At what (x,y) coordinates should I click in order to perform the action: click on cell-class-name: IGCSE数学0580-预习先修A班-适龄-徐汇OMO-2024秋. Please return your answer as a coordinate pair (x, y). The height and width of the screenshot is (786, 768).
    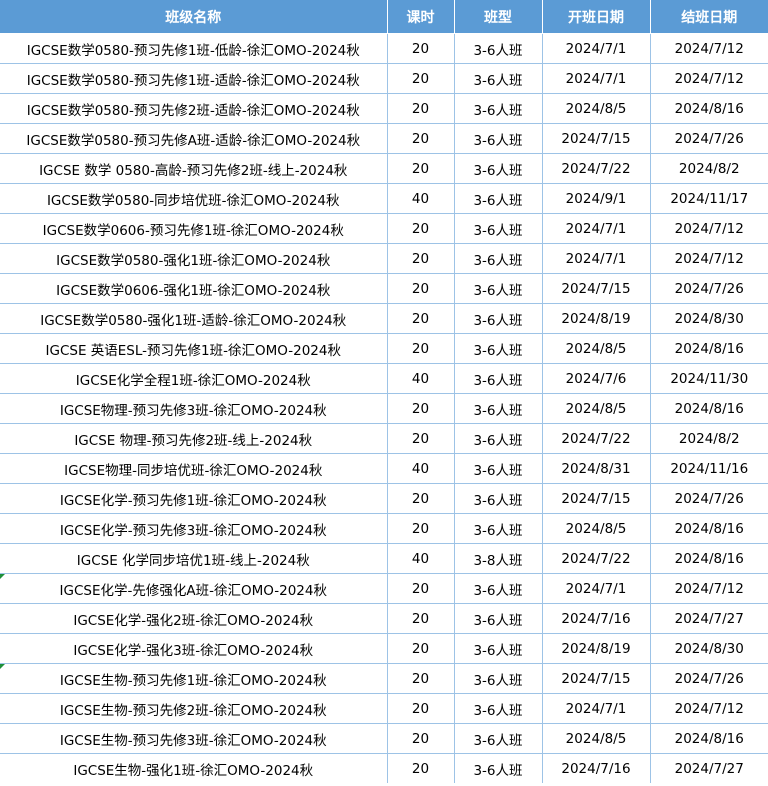
    Looking at the image, I should click on (194, 138).